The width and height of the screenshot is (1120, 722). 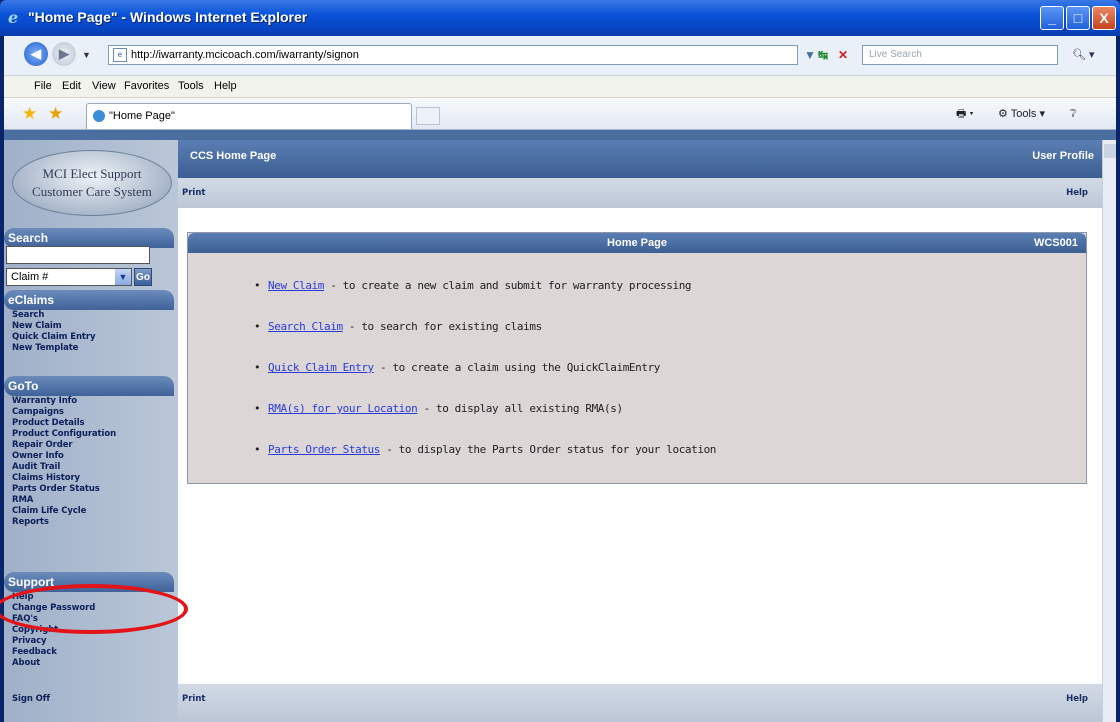 I want to click on sidebar-item-claims-history: Claims History, so click(x=46, y=478).